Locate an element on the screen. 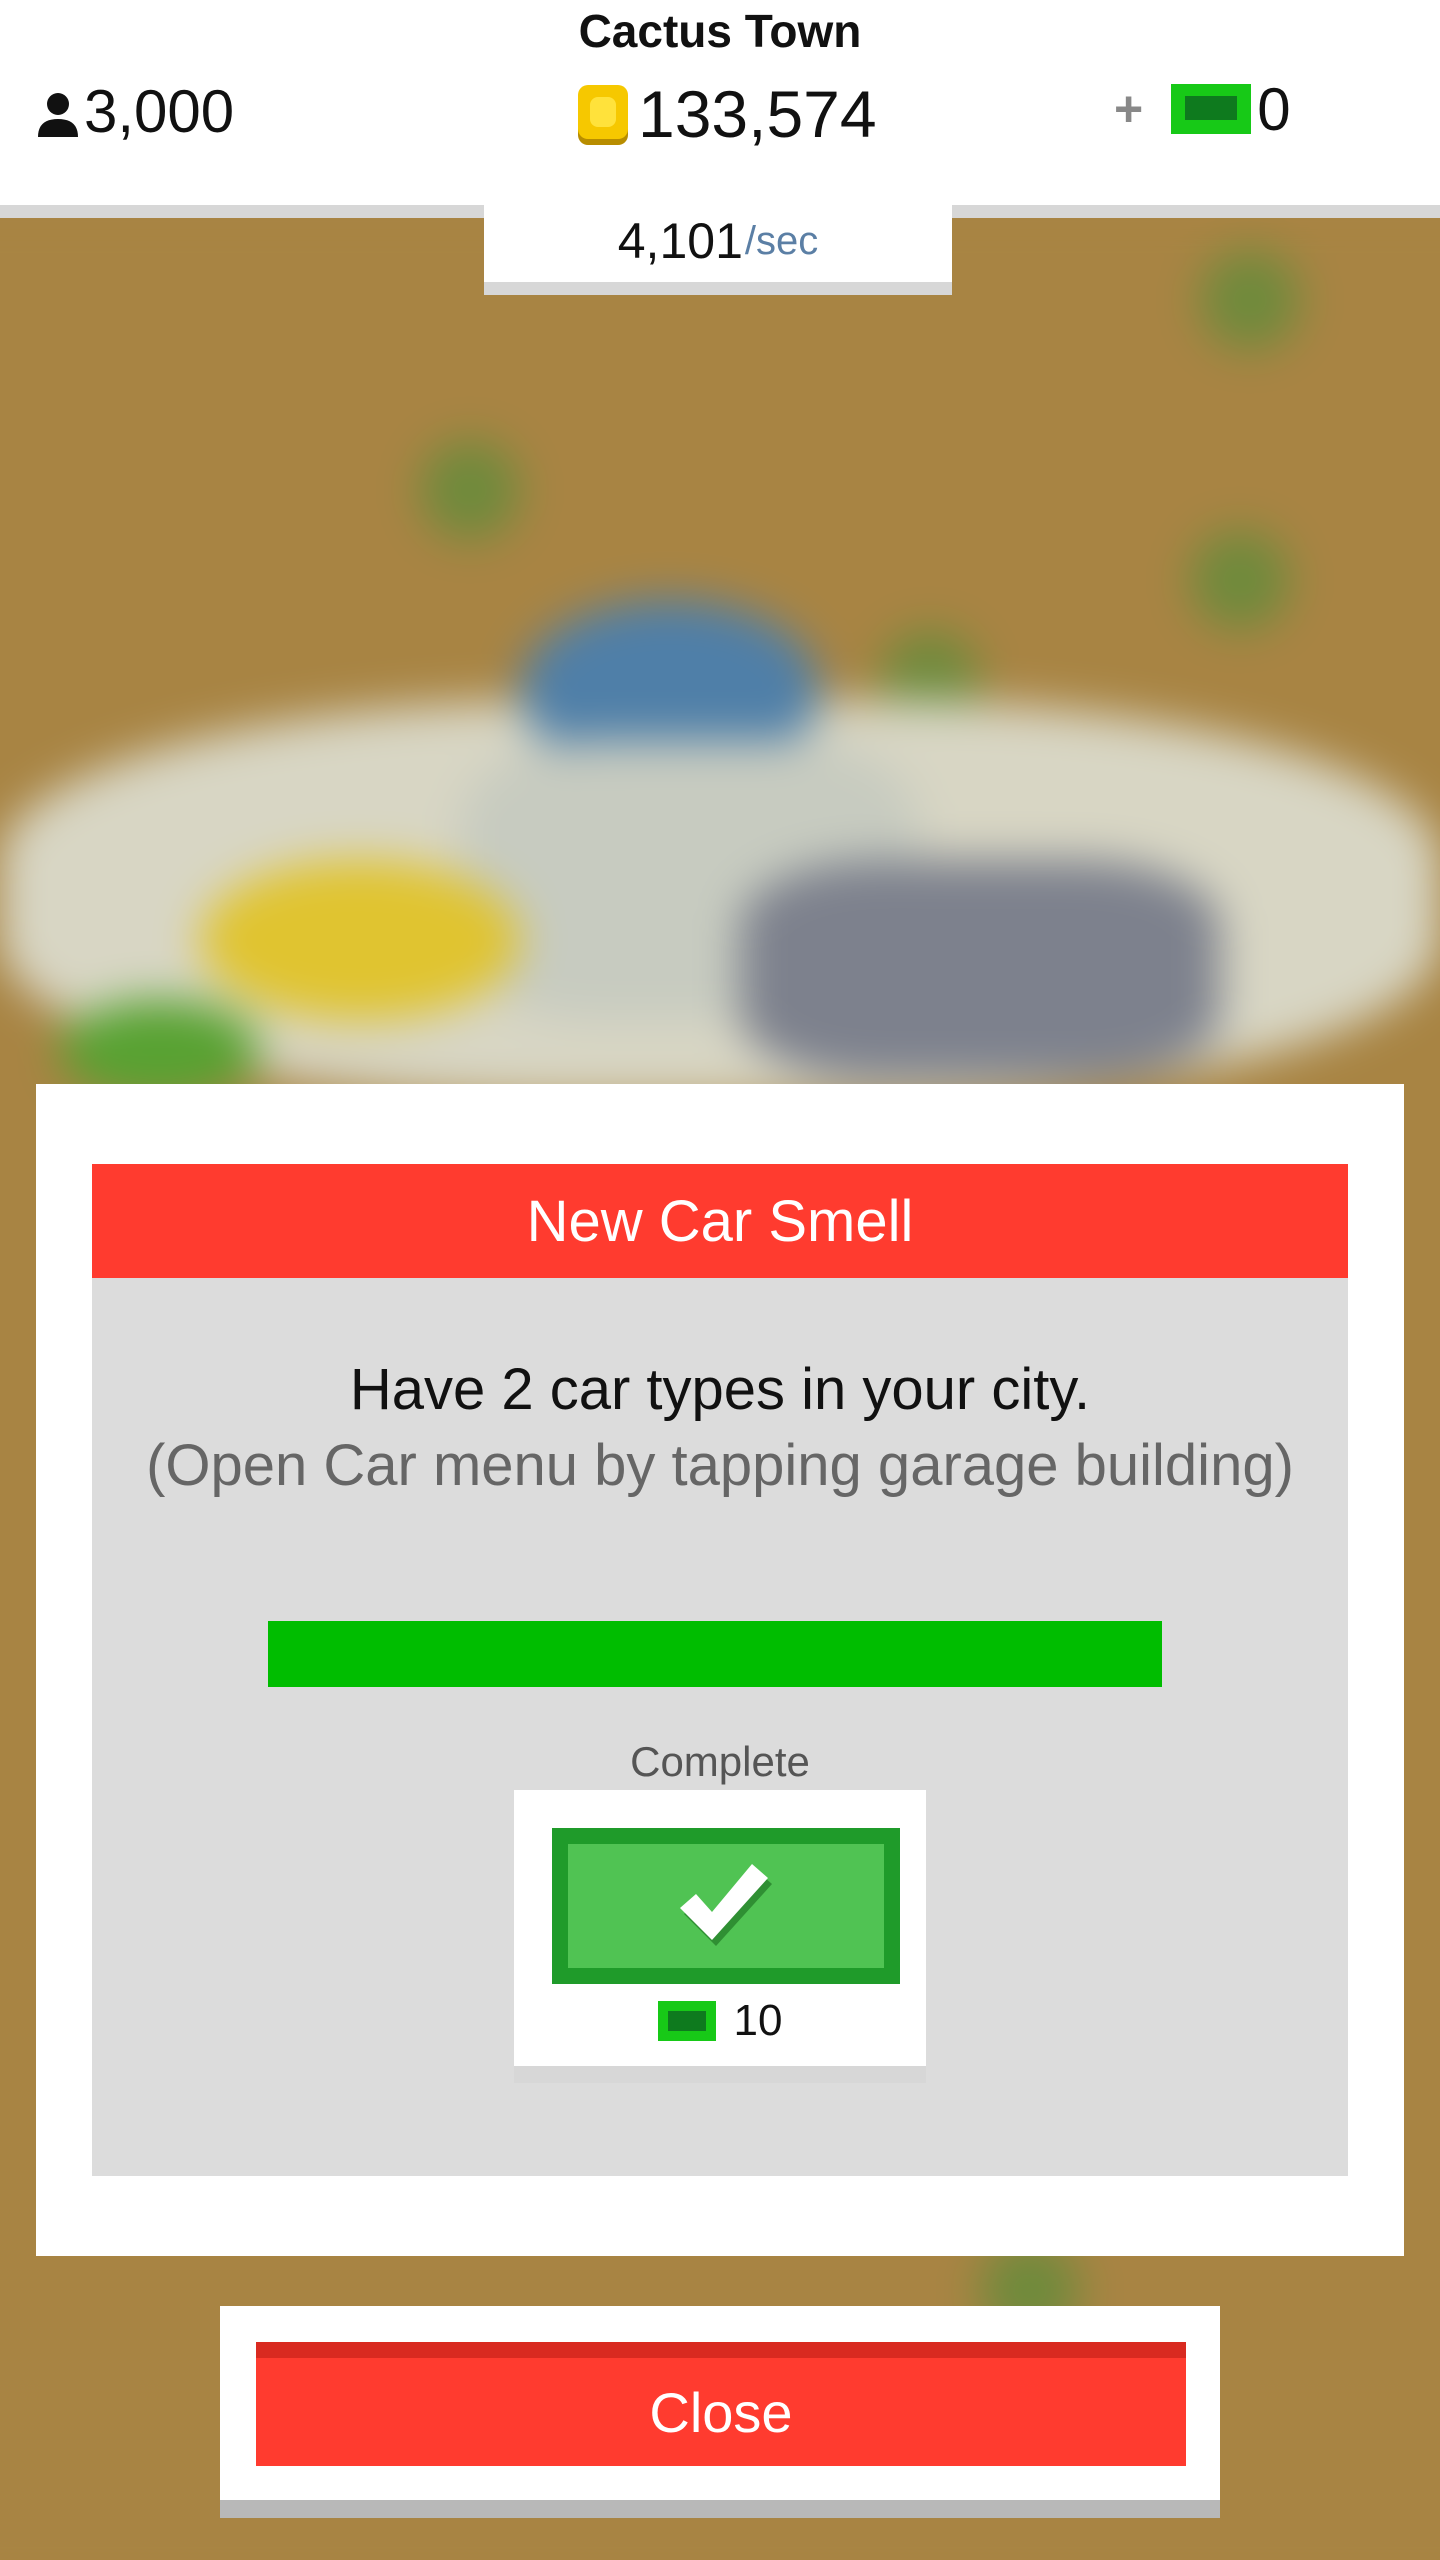 The width and height of the screenshot is (1440, 2560). cash-value: 0 is located at coordinates (1274, 109).